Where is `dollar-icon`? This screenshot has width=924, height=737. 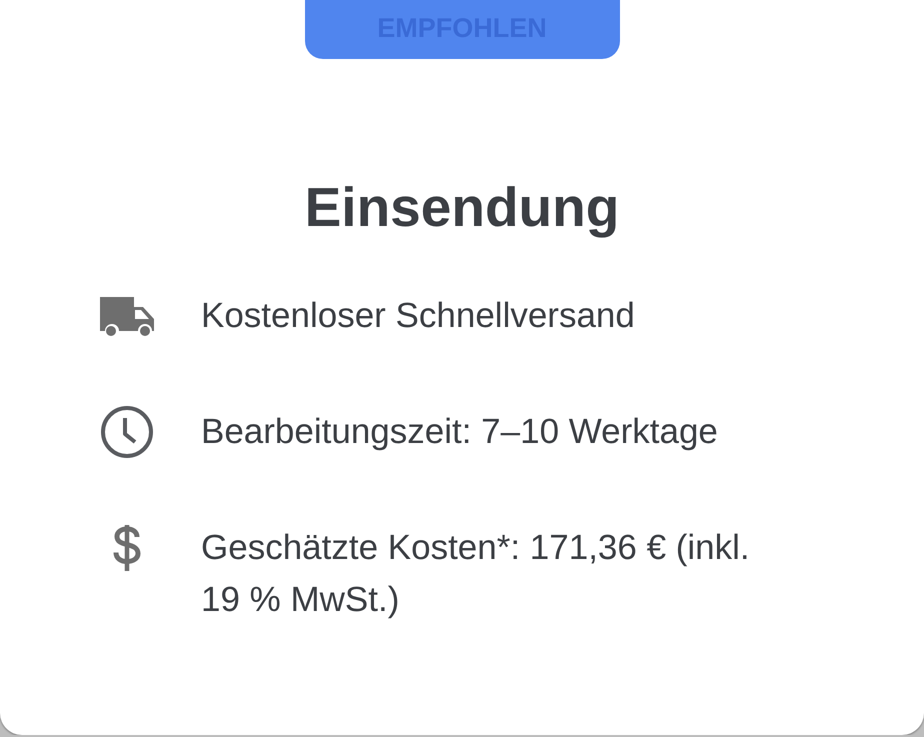 dollar-icon is located at coordinates (127, 548).